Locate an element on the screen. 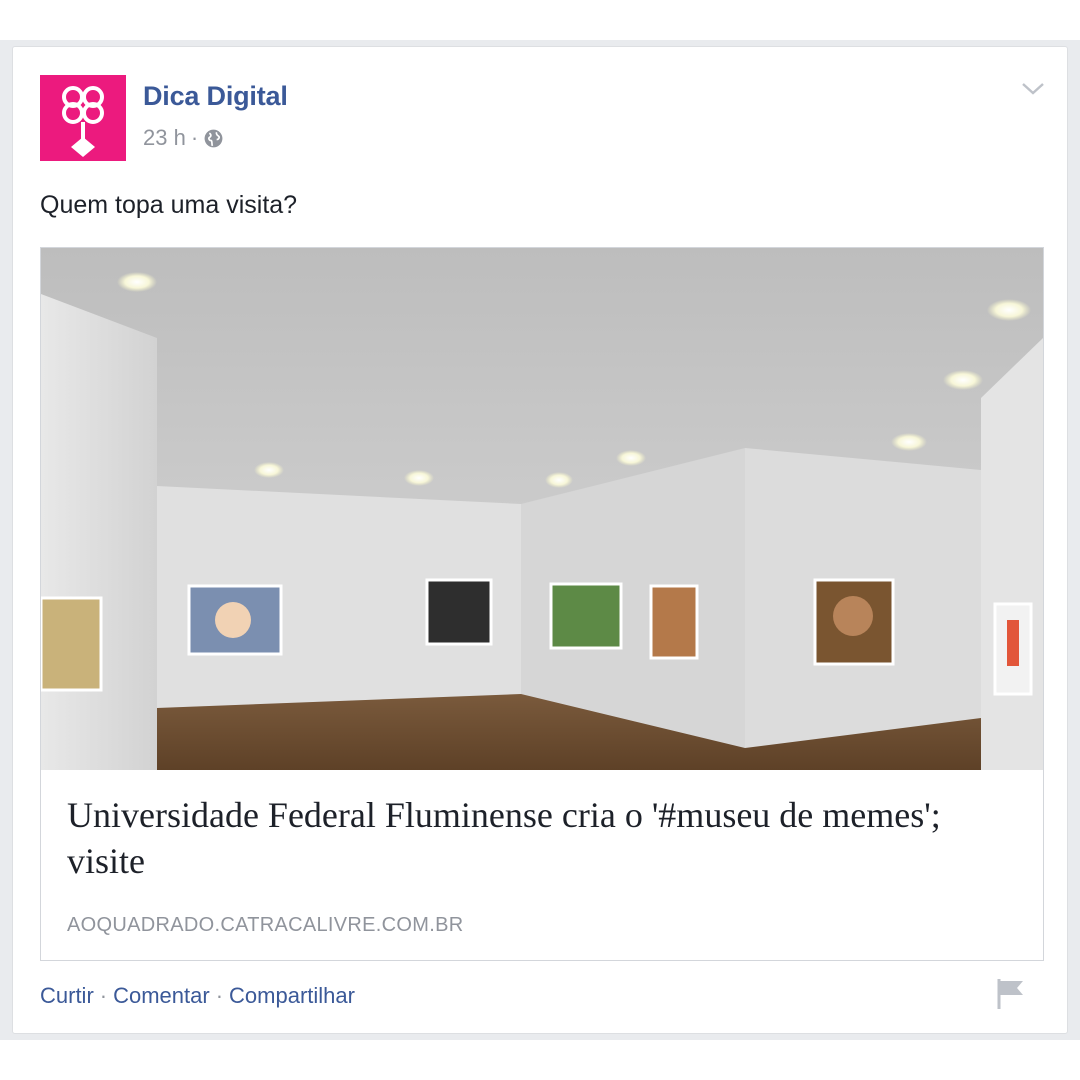 This screenshot has width=1080, height=1080. link-domain: AOQUADRADO.CATRACALIVRE.COM.BR is located at coordinates (265, 925).